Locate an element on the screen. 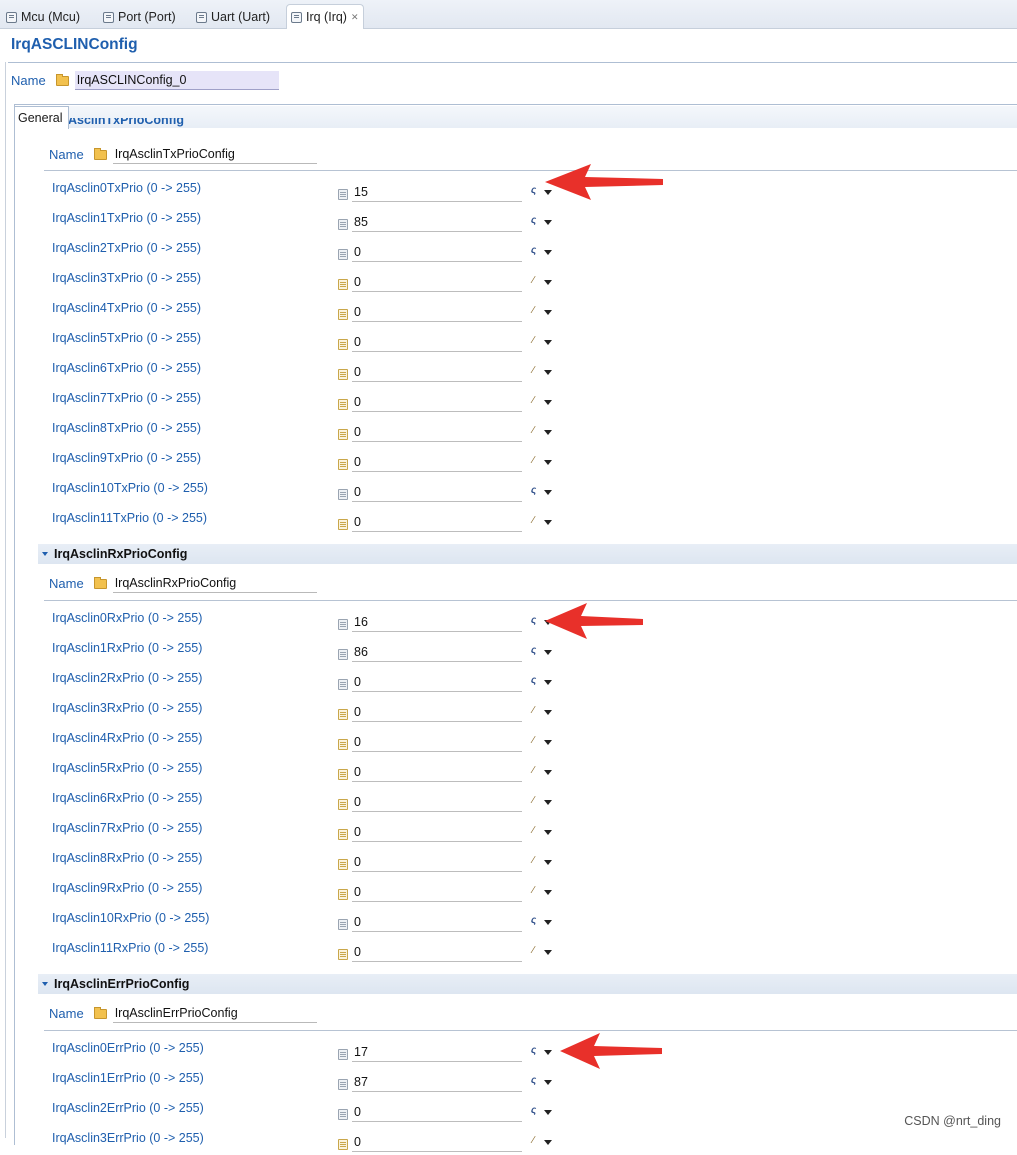 The image size is (1017, 1155). parameter-label: IrqAsclin7TxPrio (0 -> 255) is located at coordinates (126, 398).